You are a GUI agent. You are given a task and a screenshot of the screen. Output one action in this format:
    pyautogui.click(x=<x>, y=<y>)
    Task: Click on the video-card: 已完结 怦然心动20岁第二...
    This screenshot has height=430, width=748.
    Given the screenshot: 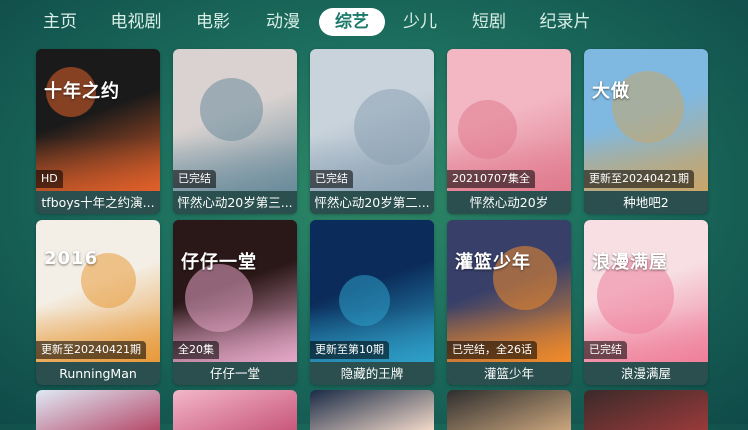 What is the action you would take?
    pyautogui.click(x=372, y=131)
    